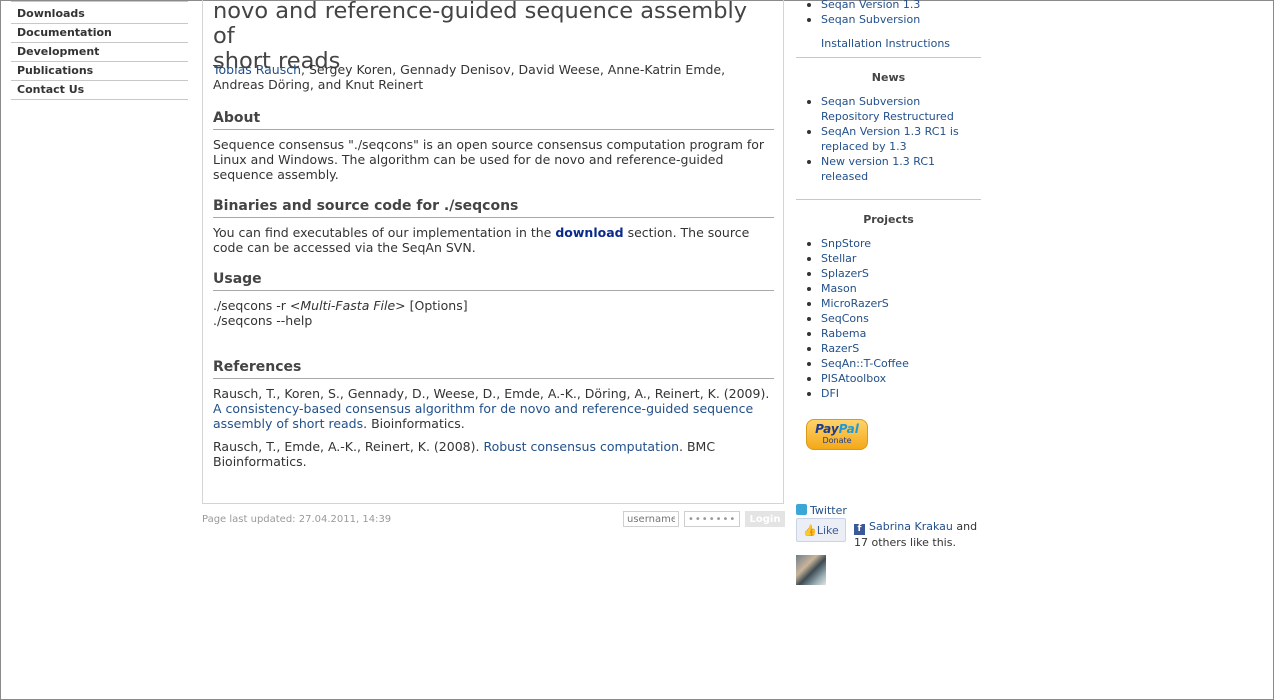  Describe the element at coordinates (890, 139) in the screenshot. I see `news-link: SeqAn Version 1.3 RC1 is replaced by 1.3` at that location.